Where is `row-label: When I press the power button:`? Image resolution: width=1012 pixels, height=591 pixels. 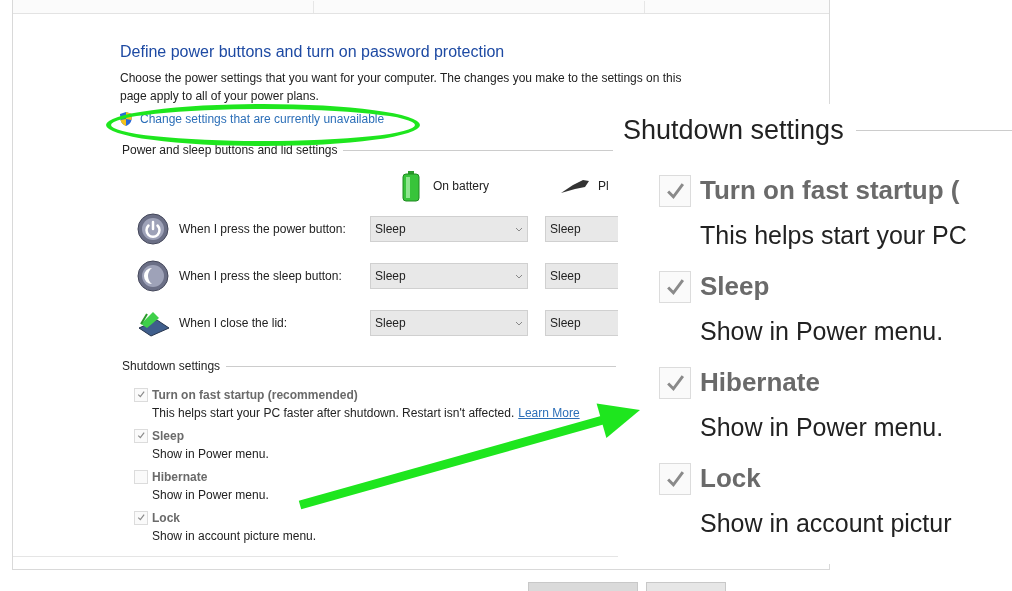 row-label: When I press the power button: is located at coordinates (263, 229).